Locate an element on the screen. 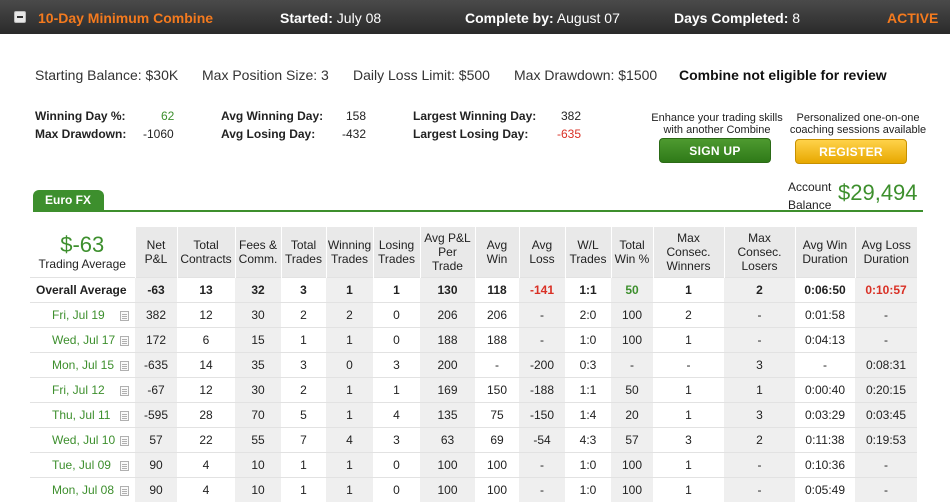 This screenshot has width=950, height=504. table-cell: 0:10:57 is located at coordinates (886, 289).